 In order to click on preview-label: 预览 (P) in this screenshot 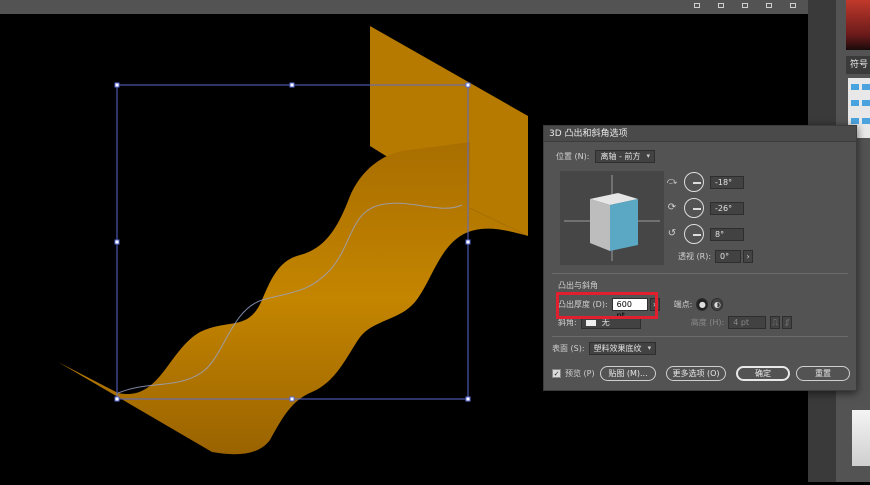, I will do `click(580, 373)`.